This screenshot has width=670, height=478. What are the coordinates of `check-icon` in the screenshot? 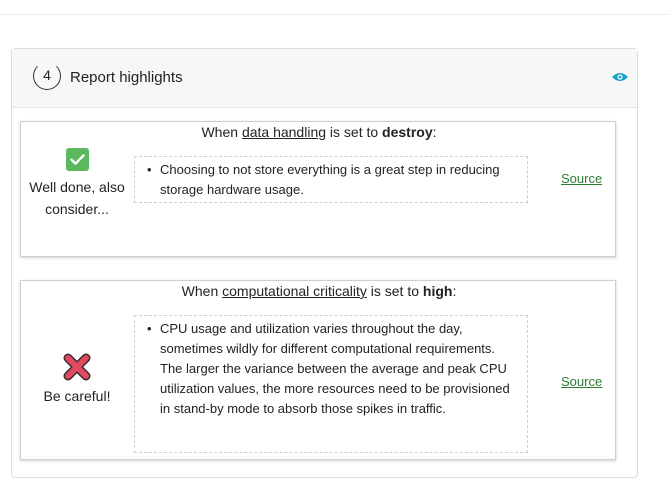 It's located at (77, 159).